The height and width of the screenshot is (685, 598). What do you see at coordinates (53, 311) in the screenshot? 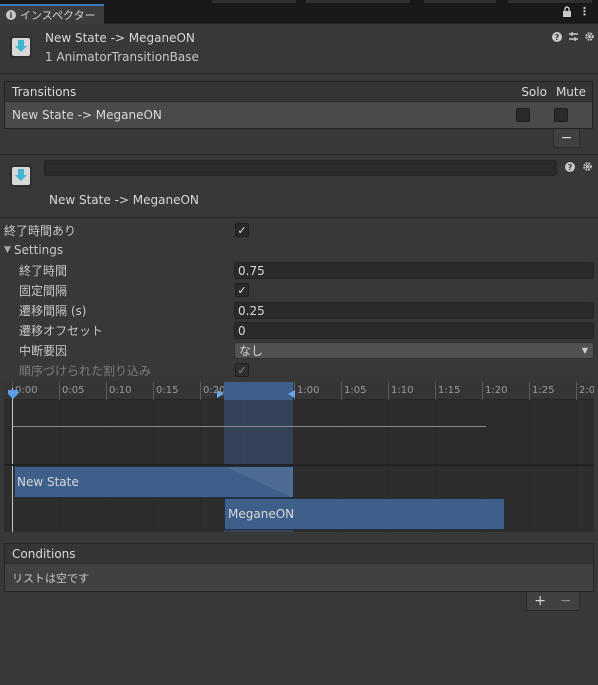
I see `duration-label: 遷移間隔 (s)` at bounding box center [53, 311].